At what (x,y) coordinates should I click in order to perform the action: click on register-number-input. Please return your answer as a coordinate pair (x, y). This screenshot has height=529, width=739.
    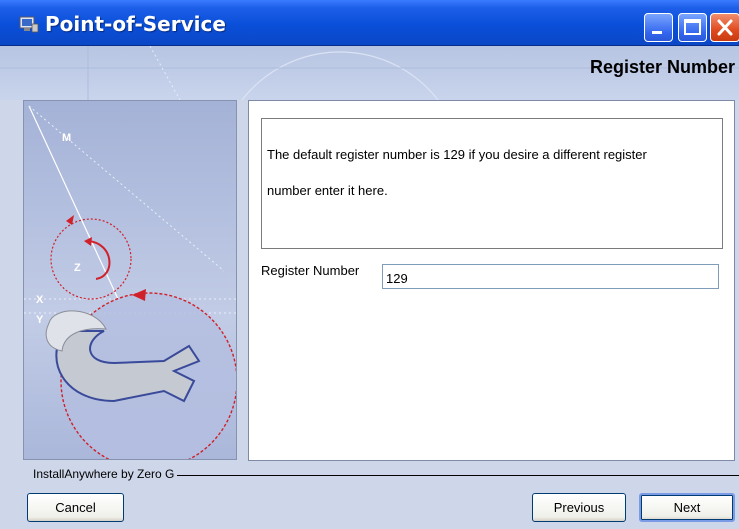
    Looking at the image, I should click on (550, 276).